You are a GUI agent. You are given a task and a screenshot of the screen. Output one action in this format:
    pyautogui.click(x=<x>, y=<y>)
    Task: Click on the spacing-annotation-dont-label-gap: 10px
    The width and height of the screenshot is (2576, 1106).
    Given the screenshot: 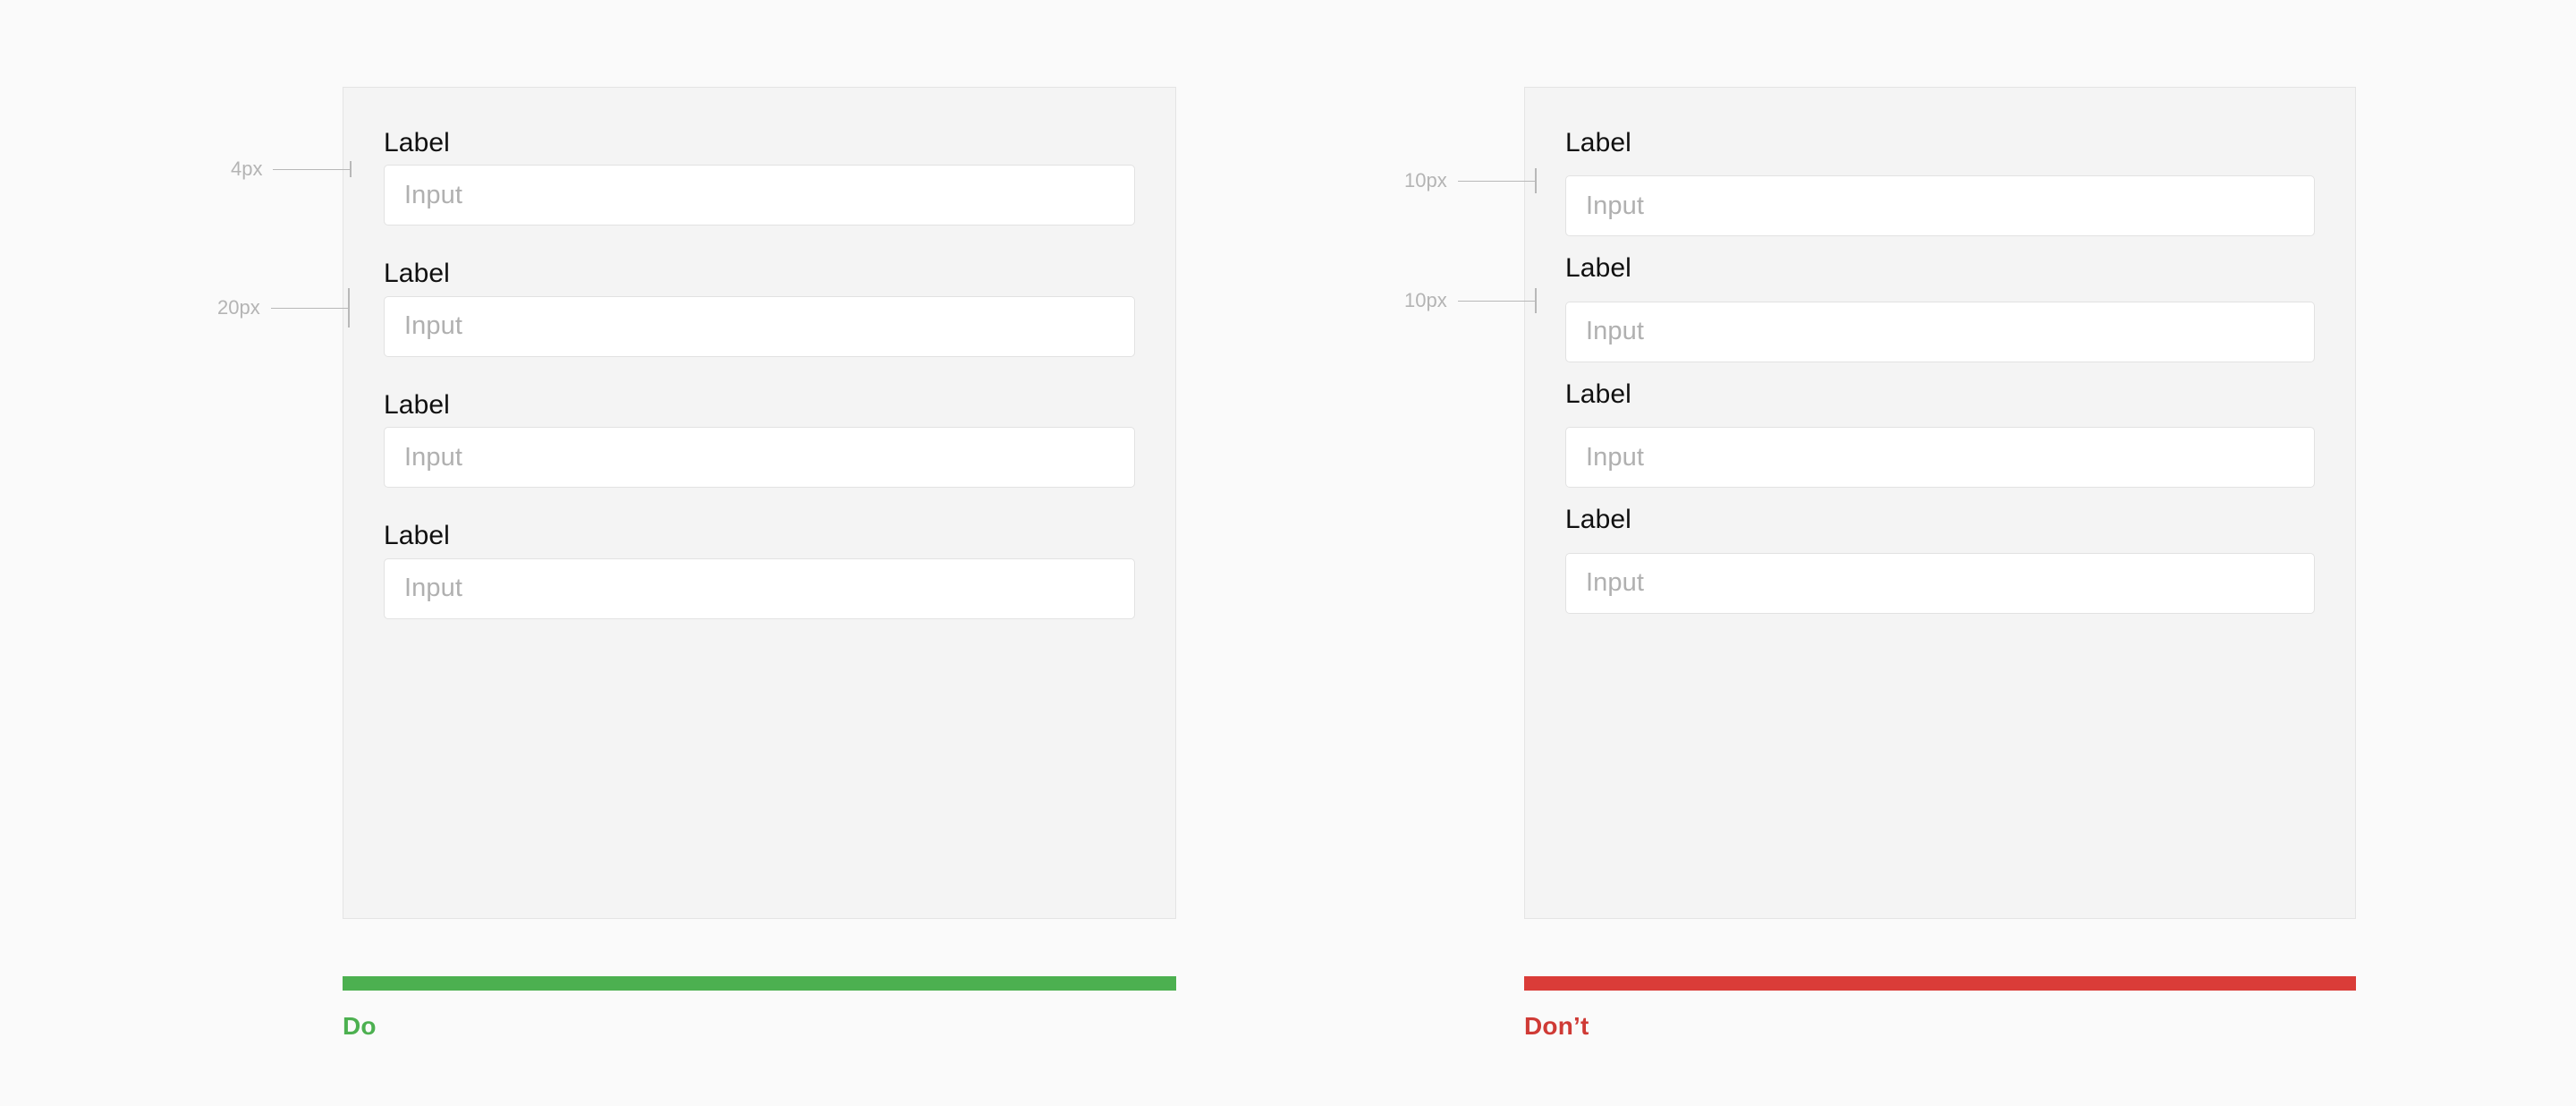 What is the action you would take?
    pyautogui.click(x=1470, y=180)
    